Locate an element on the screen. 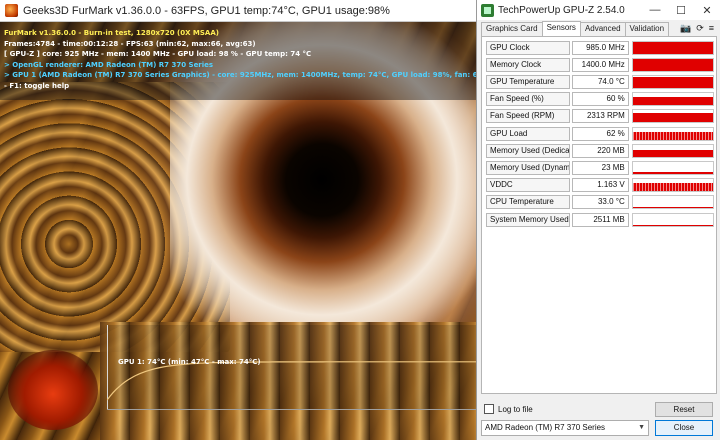 This screenshot has width=720, height=440. close-window-button: ✕ is located at coordinates (707, 10).